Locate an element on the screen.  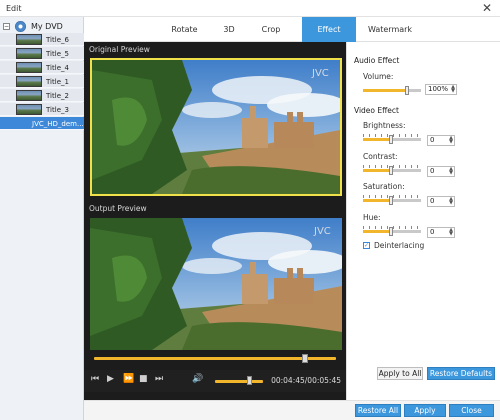
sidebar-item-title-3: Title_3 is located at coordinates (42, 109).